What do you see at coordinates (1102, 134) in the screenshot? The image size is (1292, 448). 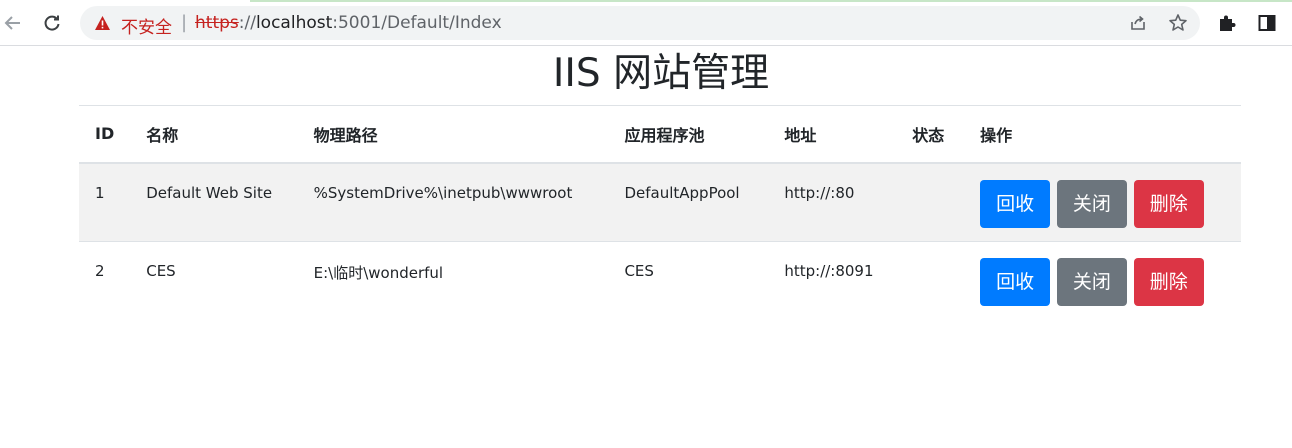 I see `header-actions: 操作` at bounding box center [1102, 134].